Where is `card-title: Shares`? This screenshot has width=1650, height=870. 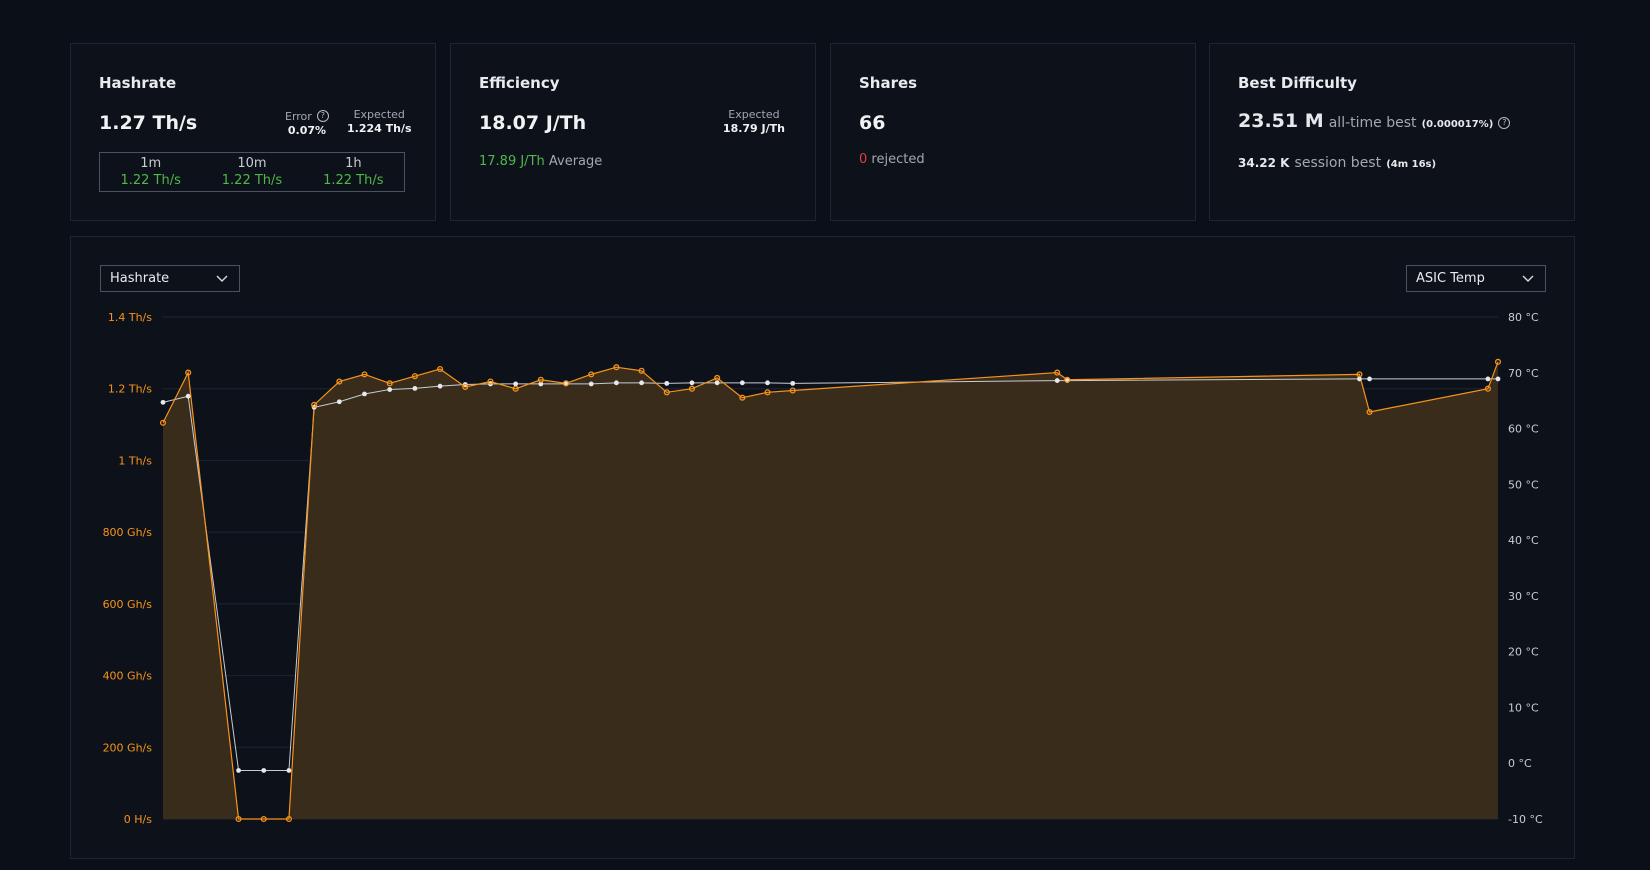 card-title: Shares is located at coordinates (888, 83).